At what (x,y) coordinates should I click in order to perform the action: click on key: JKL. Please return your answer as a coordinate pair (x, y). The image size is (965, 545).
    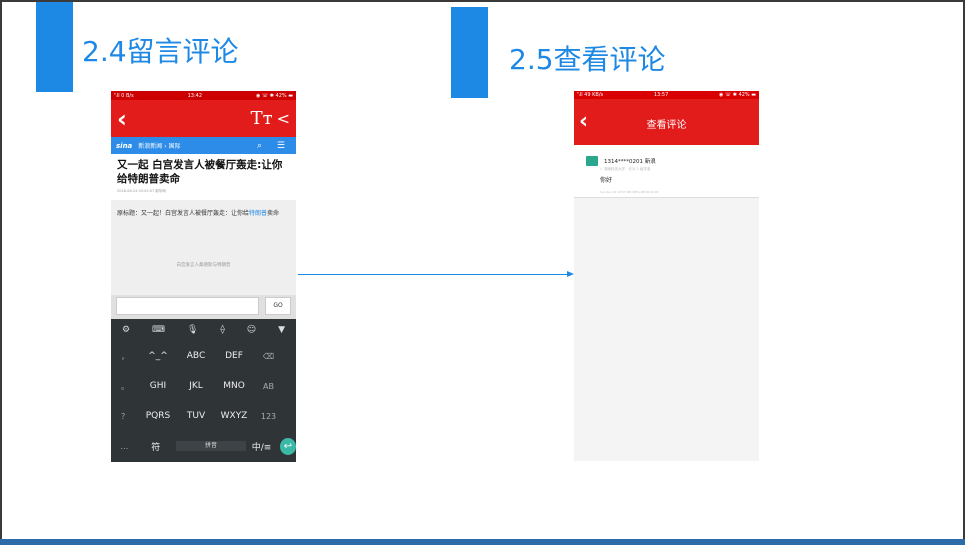
    Looking at the image, I should click on (196, 386).